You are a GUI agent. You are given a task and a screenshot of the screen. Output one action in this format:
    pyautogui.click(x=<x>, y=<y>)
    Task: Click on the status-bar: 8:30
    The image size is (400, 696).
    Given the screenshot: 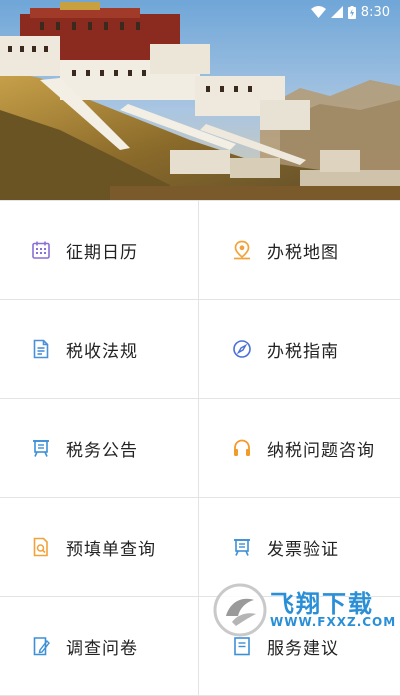 What is the action you would take?
    pyautogui.click(x=200, y=12)
    